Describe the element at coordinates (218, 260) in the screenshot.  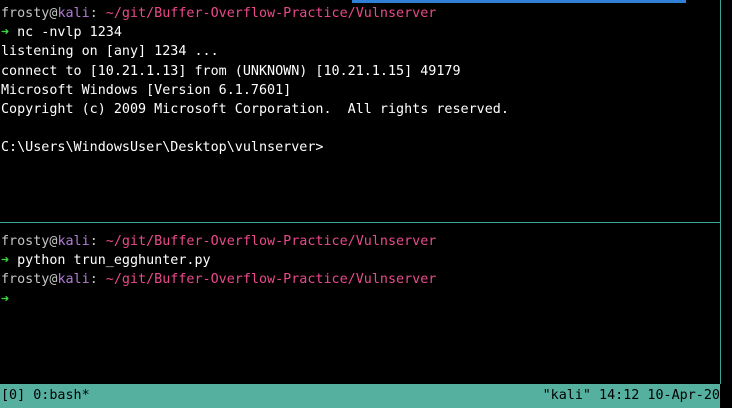
I see `command-line: ➜ python trun_egghunter.py` at that location.